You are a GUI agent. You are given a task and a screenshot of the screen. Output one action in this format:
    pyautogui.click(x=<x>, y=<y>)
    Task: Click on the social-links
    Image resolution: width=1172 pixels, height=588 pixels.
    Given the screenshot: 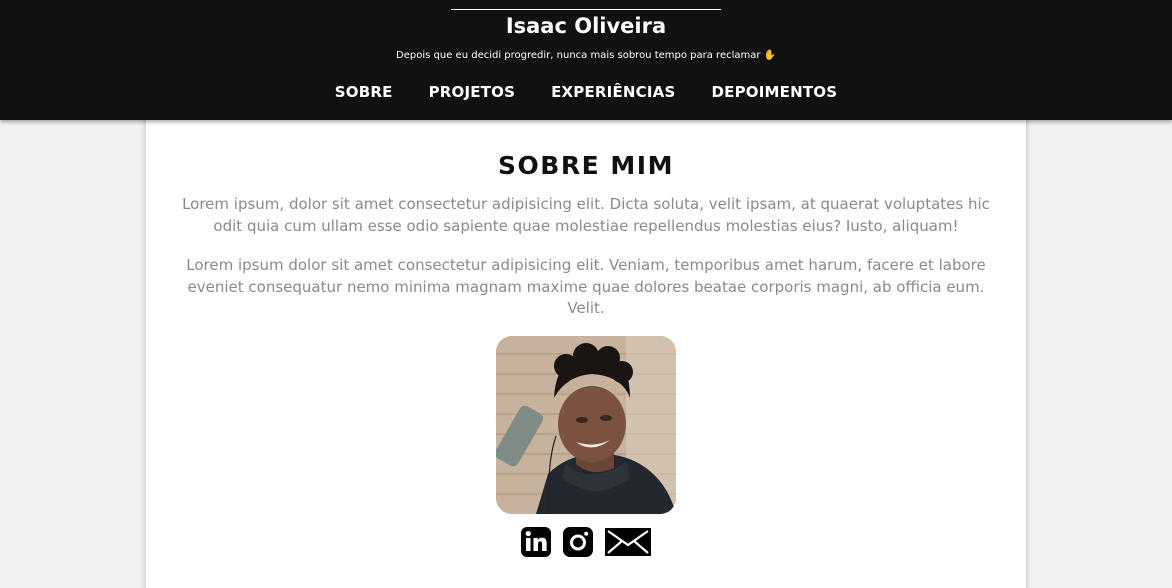 What is the action you would take?
    pyautogui.click(x=586, y=542)
    